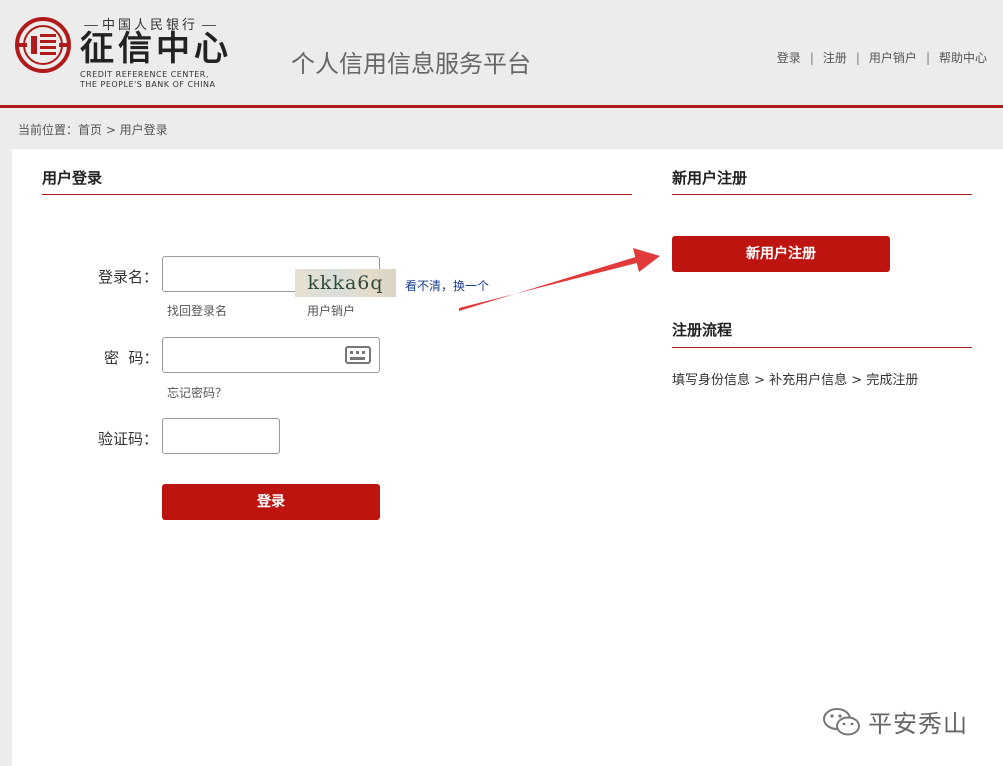 The width and height of the screenshot is (1003, 766). Describe the element at coordinates (271, 502) in the screenshot. I see `login-button: 登录` at that location.